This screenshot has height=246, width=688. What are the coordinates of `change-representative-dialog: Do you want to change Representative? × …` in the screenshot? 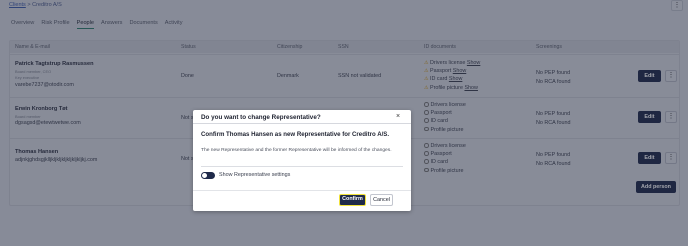 It's located at (302, 160).